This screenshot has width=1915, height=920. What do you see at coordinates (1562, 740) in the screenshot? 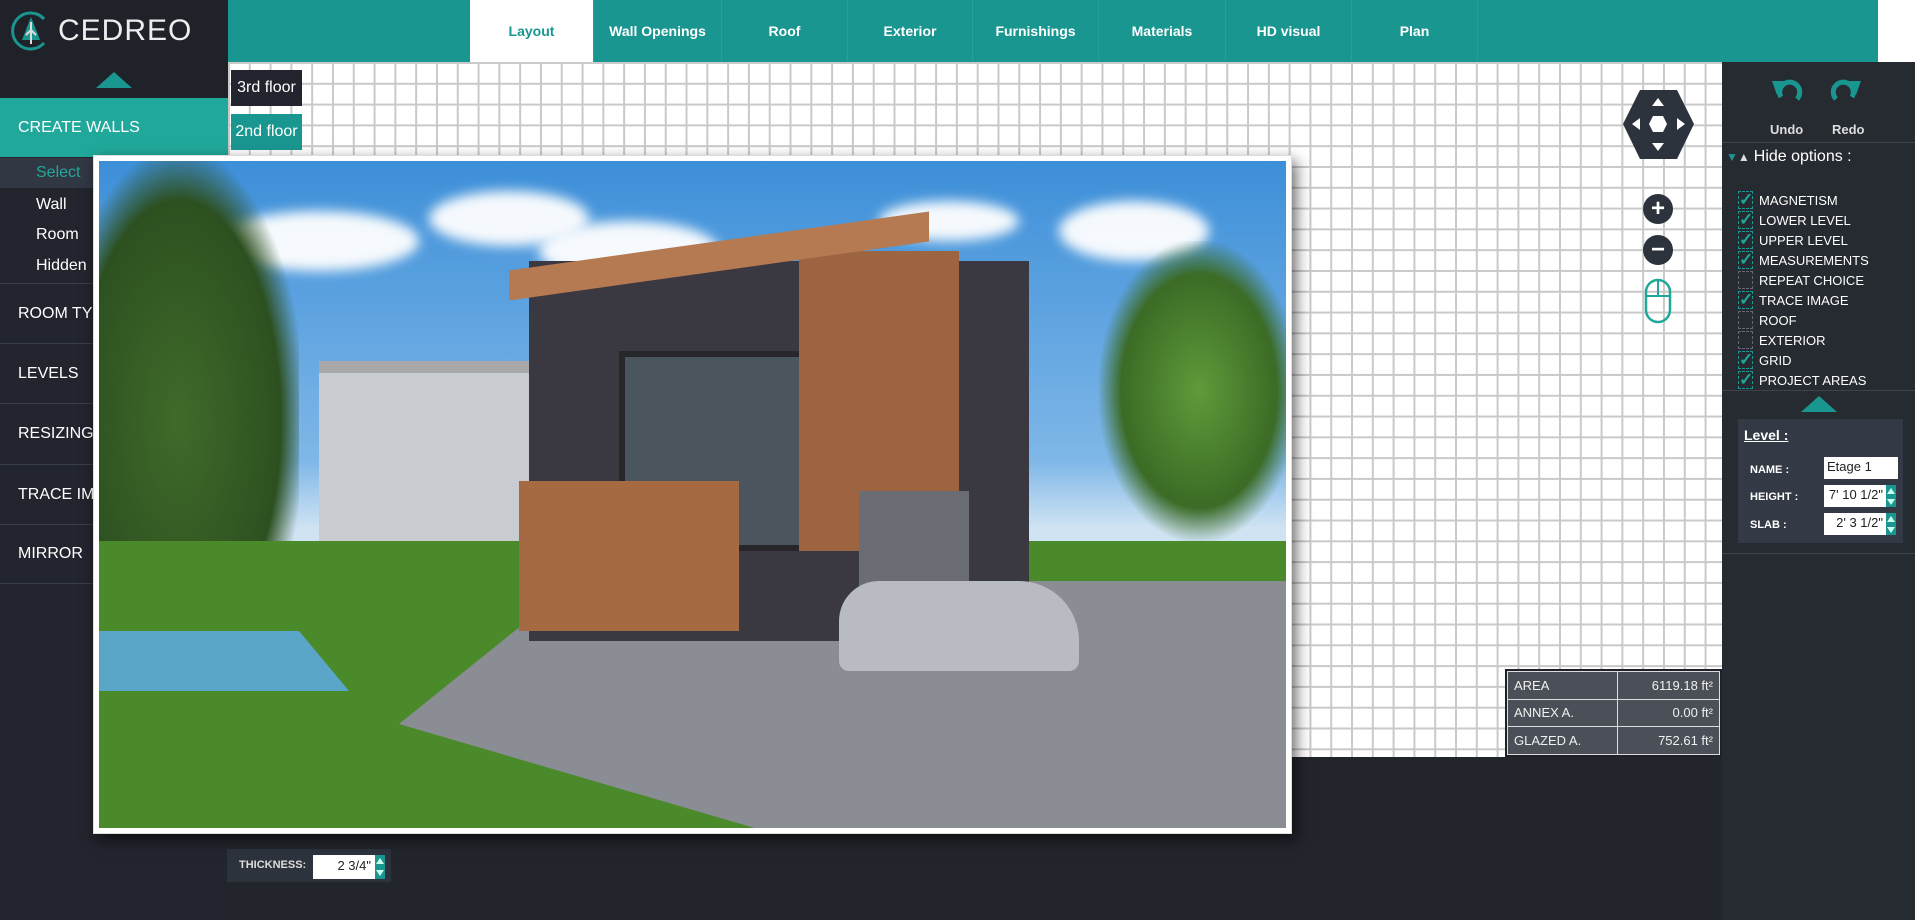
I see `stats-label: GLAZED A.` at bounding box center [1562, 740].